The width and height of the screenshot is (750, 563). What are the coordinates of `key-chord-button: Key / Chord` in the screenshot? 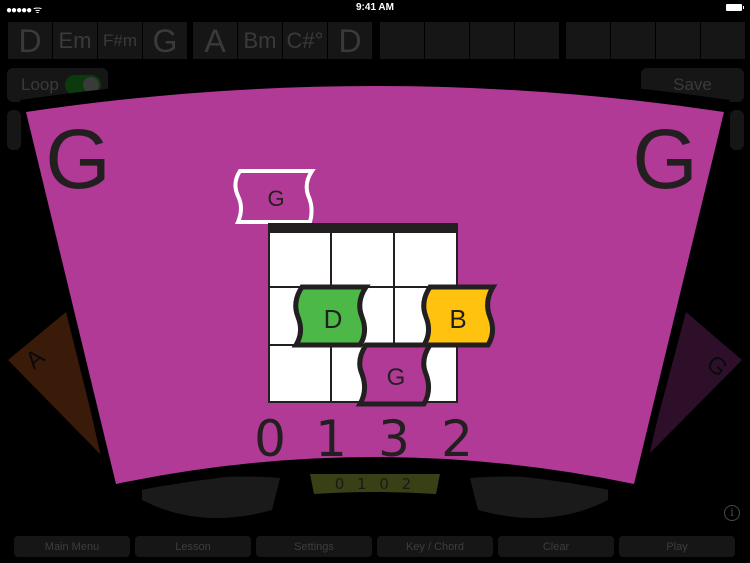 It's located at (435, 546).